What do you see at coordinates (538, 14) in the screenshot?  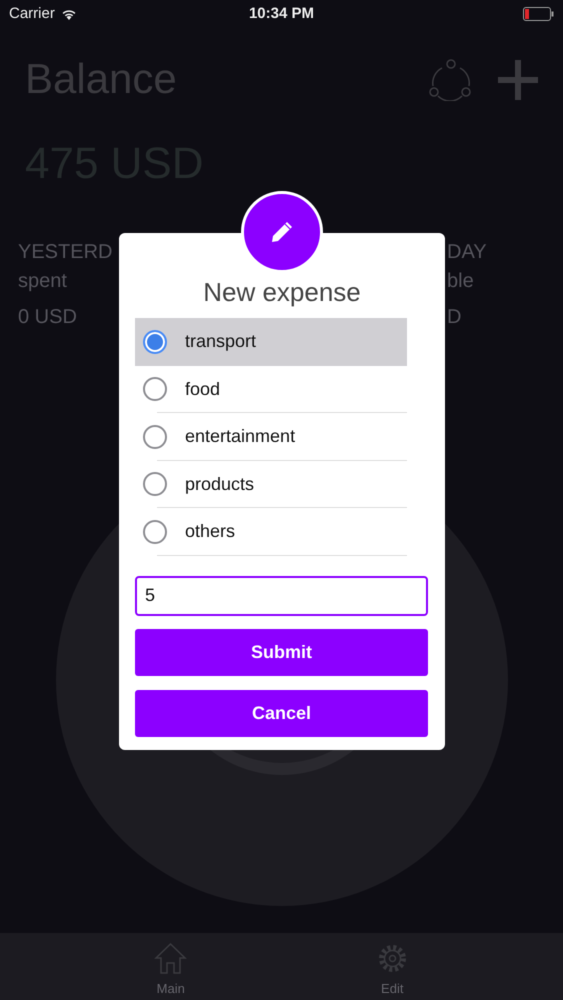 I see `battery-icon` at bounding box center [538, 14].